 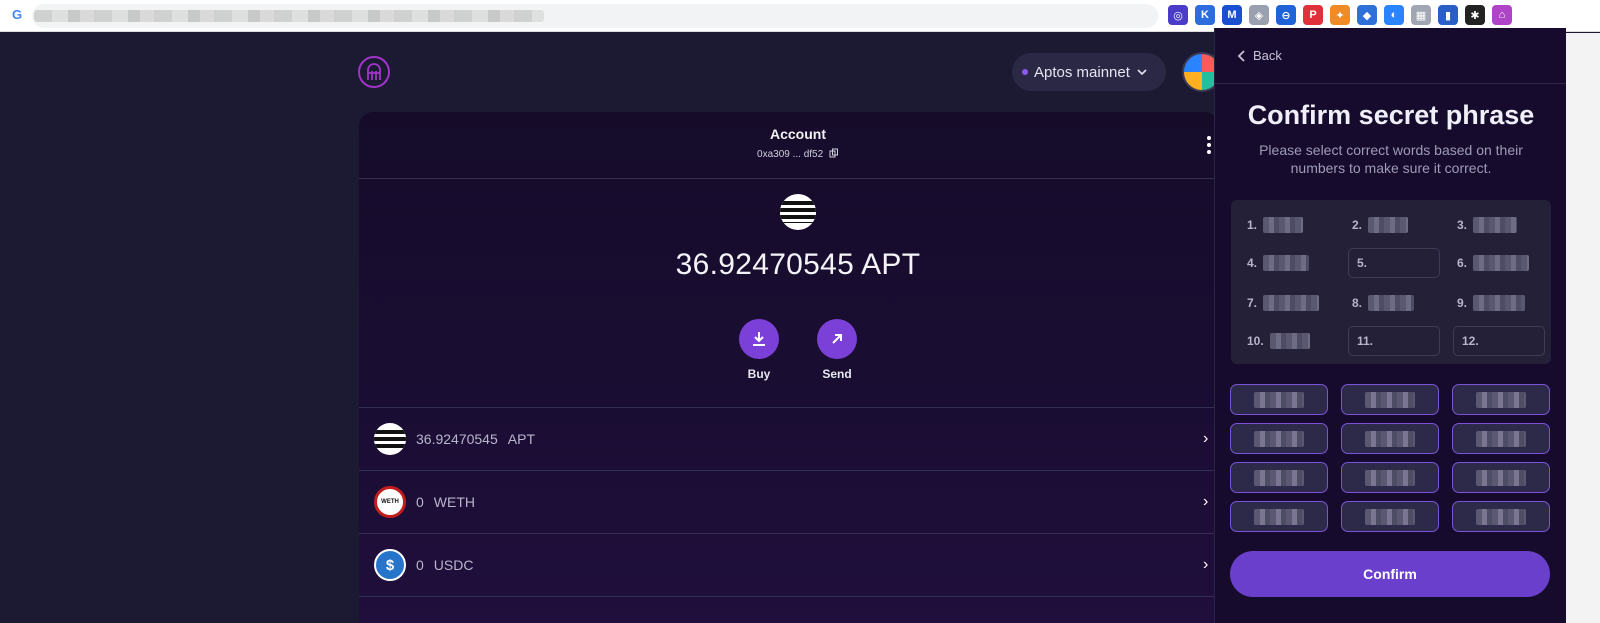 I want to click on usdc-token-icon: $, so click(x=390, y=565).